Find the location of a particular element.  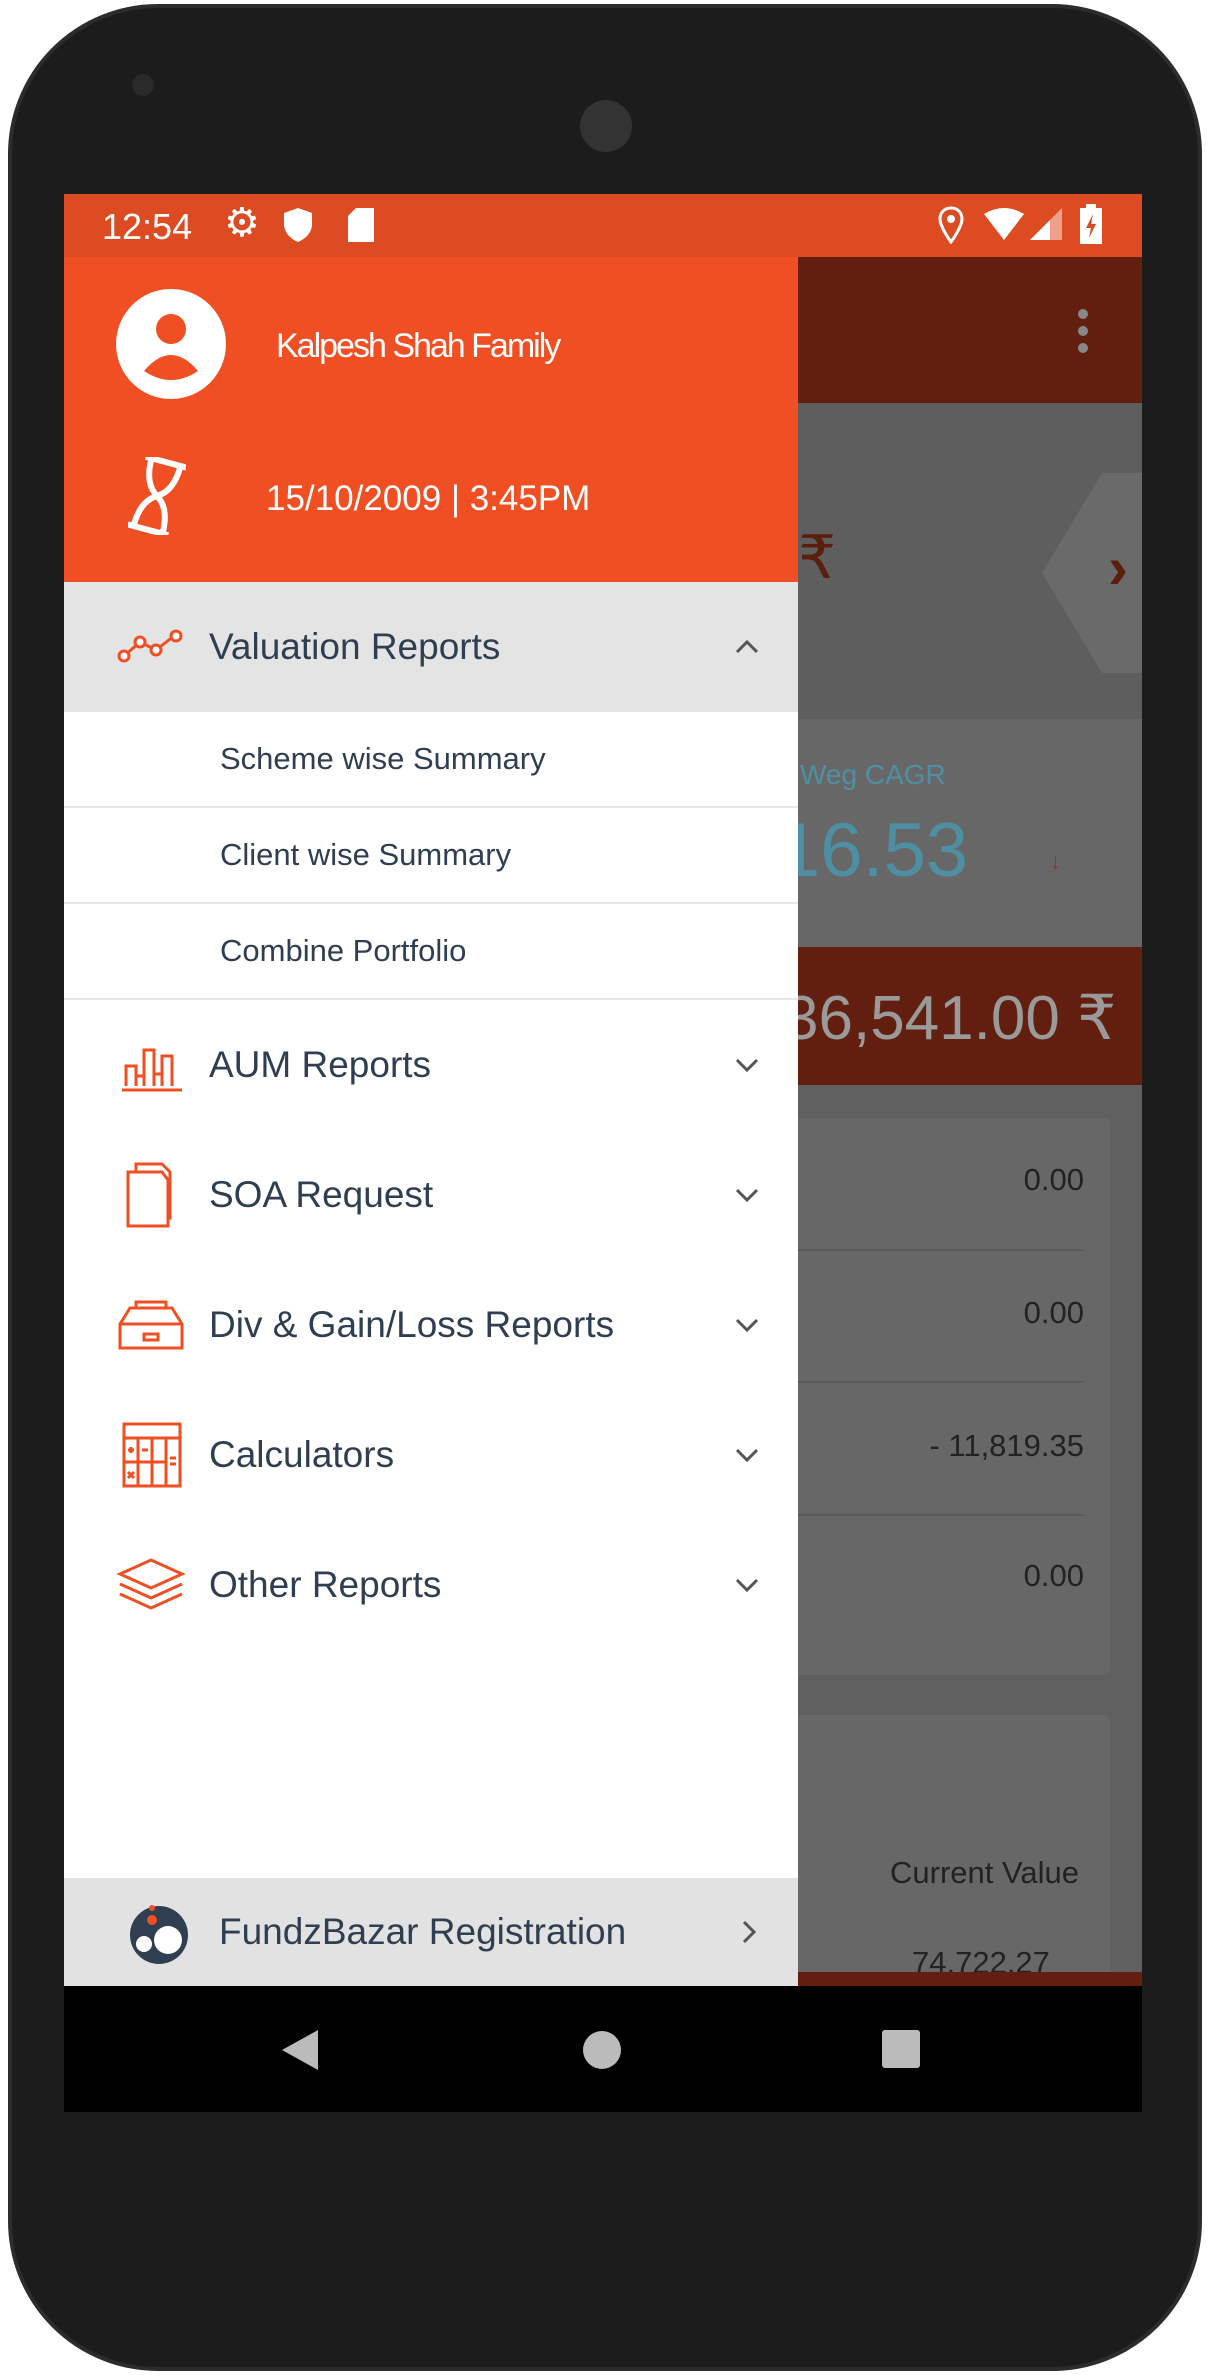

line-chart-icon is located at coordinates (150, 646).